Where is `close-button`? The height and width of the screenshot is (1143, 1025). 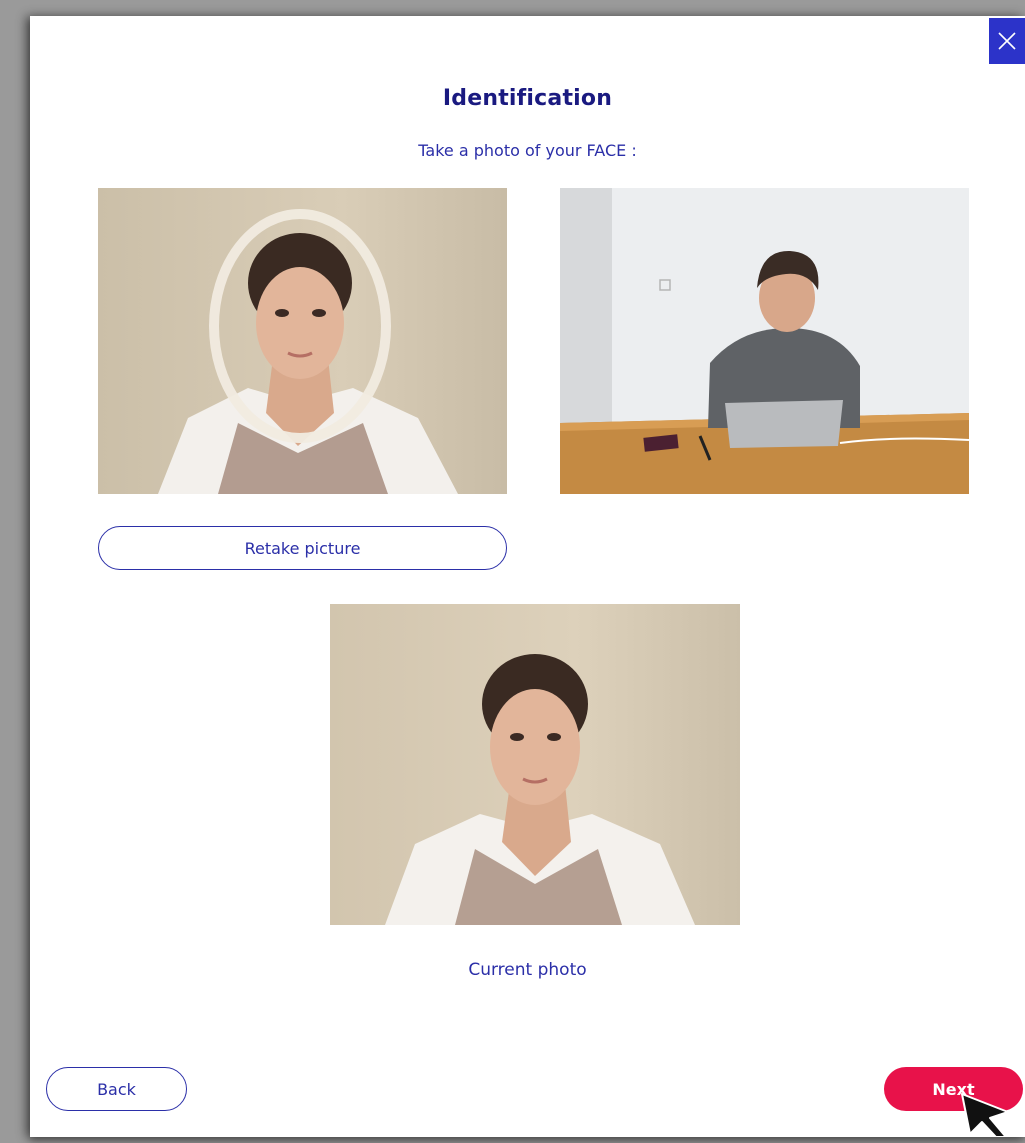 close-button is located at coordinates (1007, 41).